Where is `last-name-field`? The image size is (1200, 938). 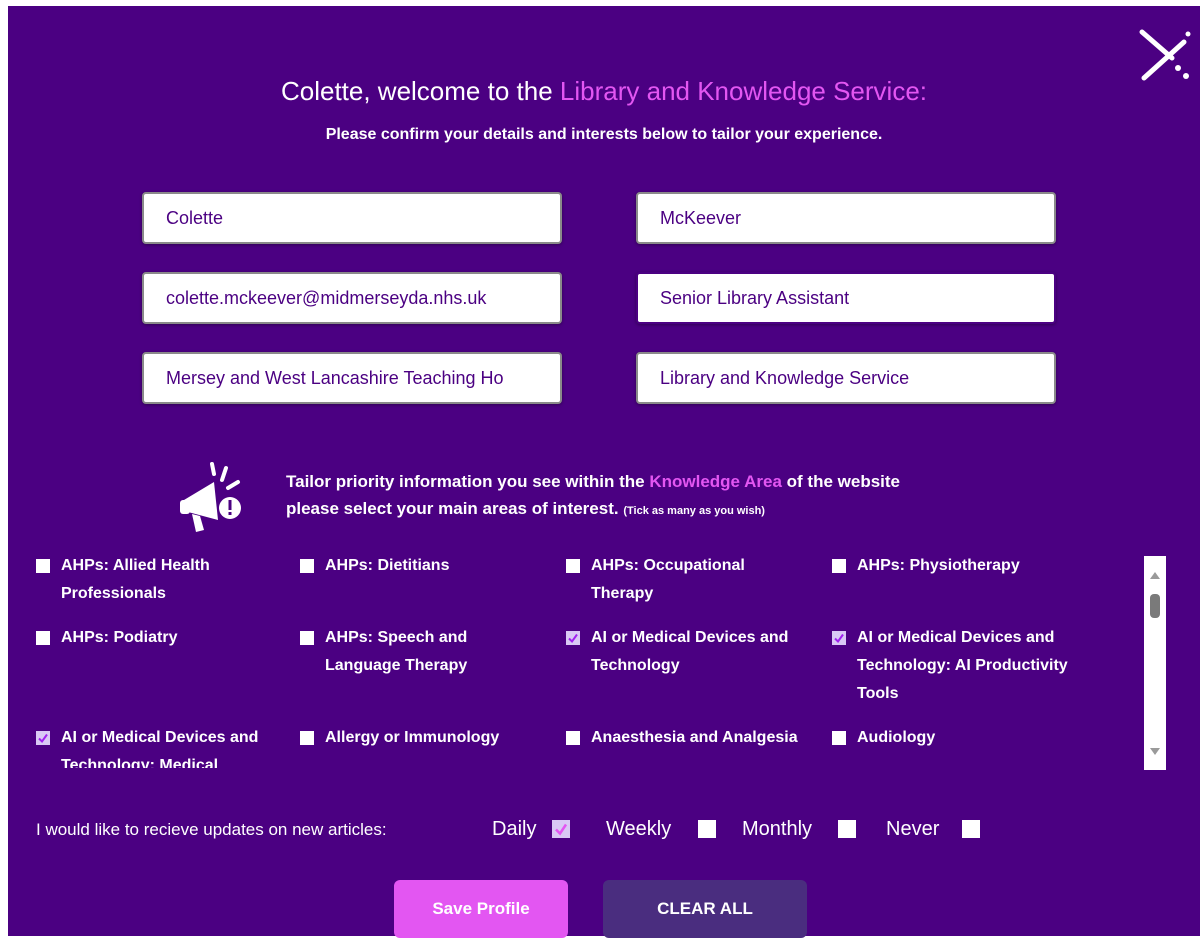
last-name-field is located at coordinates (846, 218).